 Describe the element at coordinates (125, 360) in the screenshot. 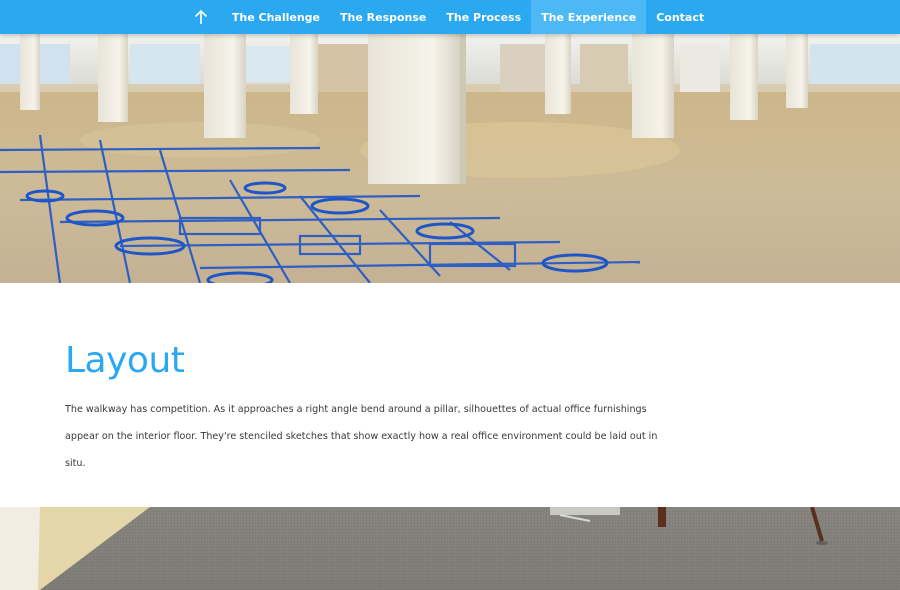

I see `section-title: Layout` at that location.